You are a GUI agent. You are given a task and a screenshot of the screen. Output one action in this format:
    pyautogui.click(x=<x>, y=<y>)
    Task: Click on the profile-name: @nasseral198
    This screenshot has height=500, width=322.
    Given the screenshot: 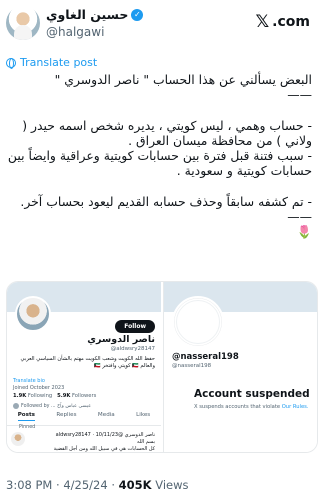 What is the action you would take?
    pyautogui.click(x=205, y=357)
    